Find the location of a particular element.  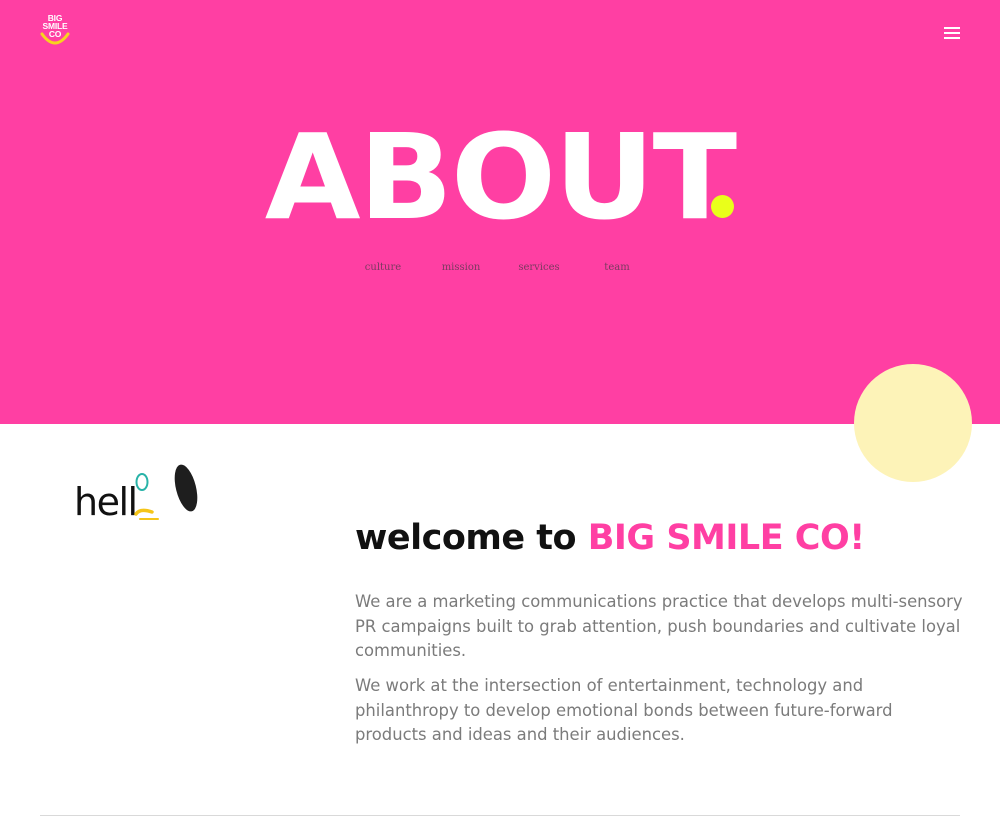

welcome-brand: BIG SMILE CO! is located at coordinates (726, 538).